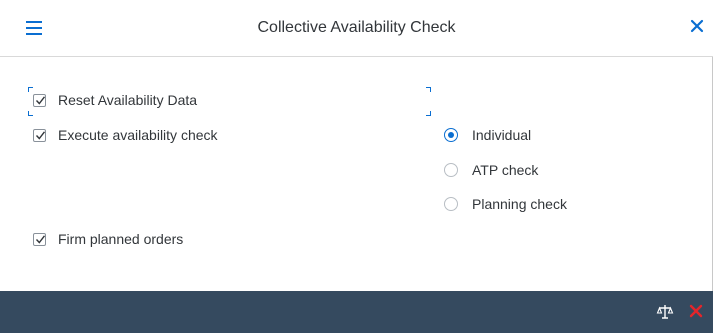 This screenshot has height=334, width=714. Describe the element at coordinates (30, 113) in the screenshot. I see `focus-corner-bottom-left` at that location.